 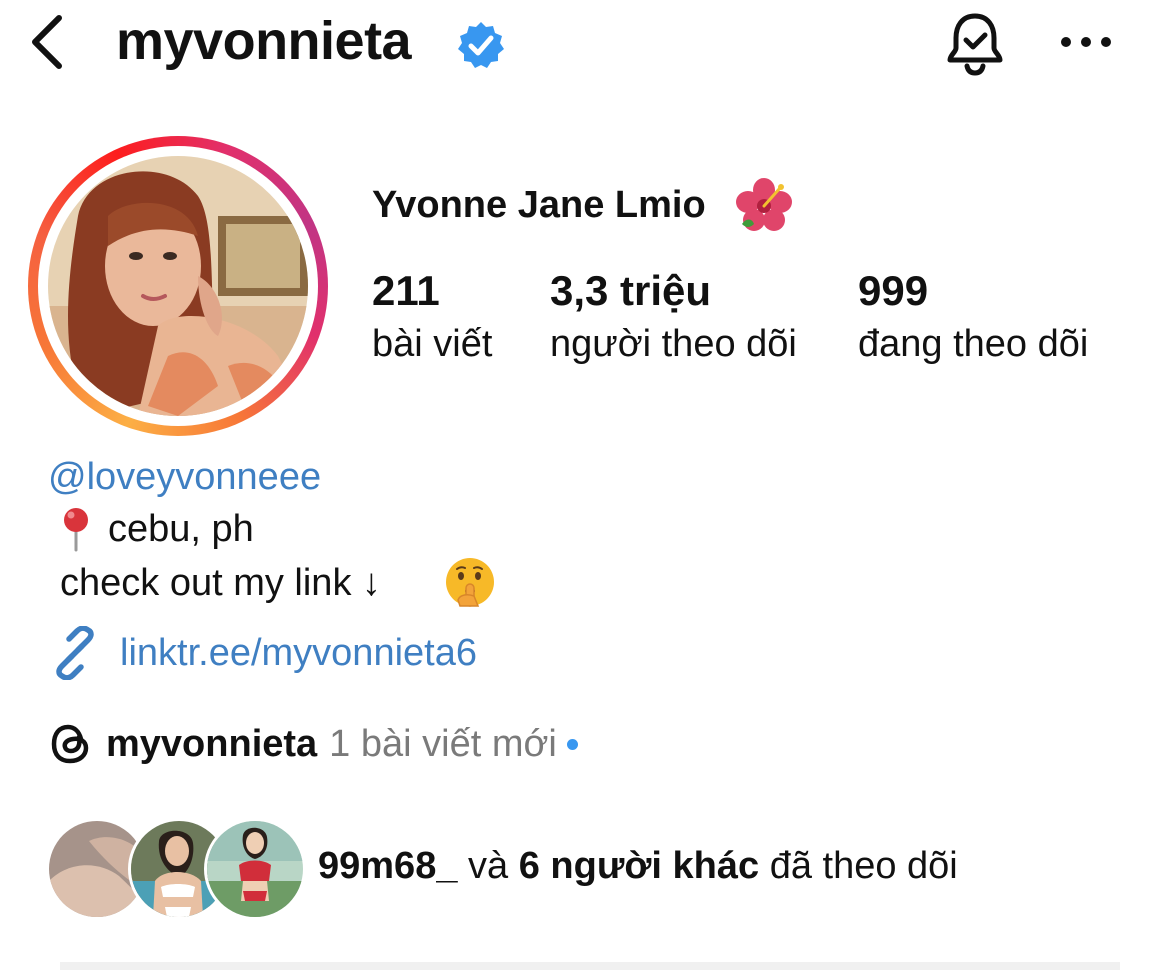 I want to click on chevron-left-icon, so click(x=47, y=42).